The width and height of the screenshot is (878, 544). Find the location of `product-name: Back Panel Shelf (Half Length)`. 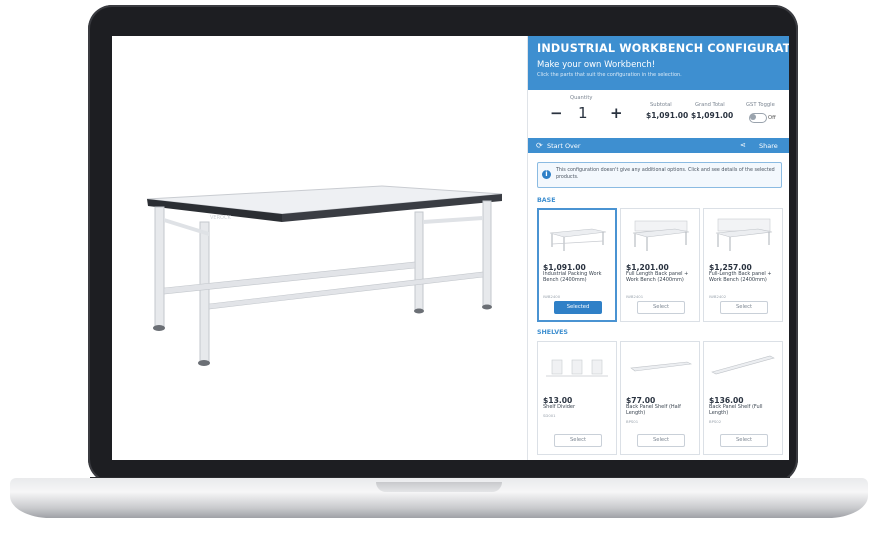

product-name: Back Panel Shelf (Half Length) is located at coordinates (653, 410).